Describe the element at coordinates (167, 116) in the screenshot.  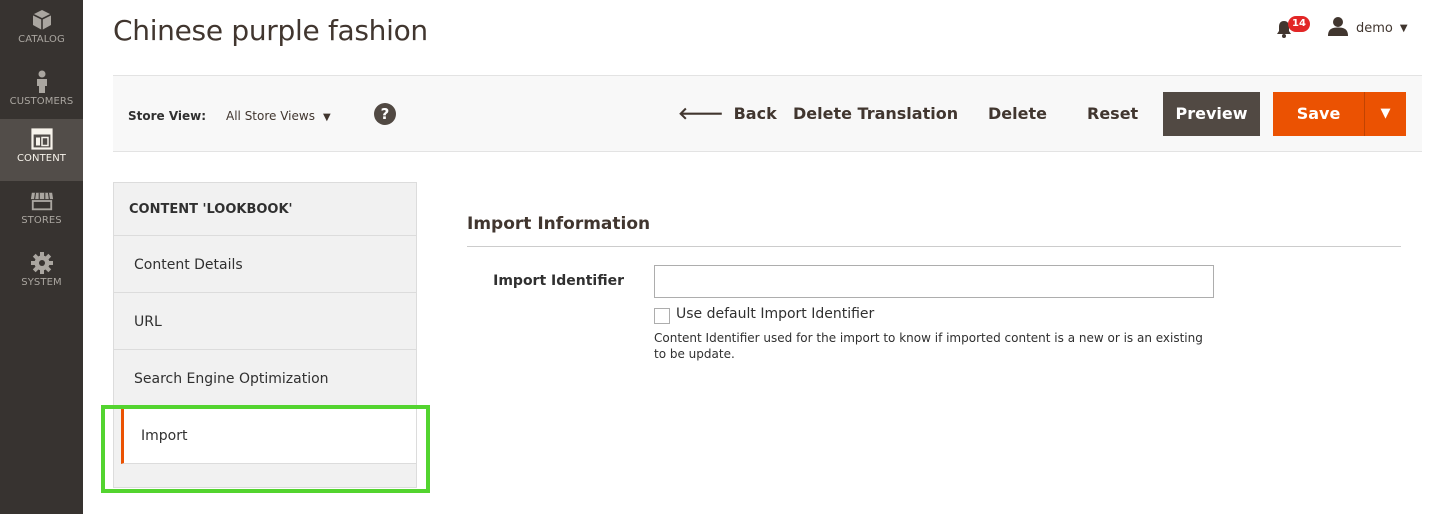
I see `store-view-label: Store View:` at that location.